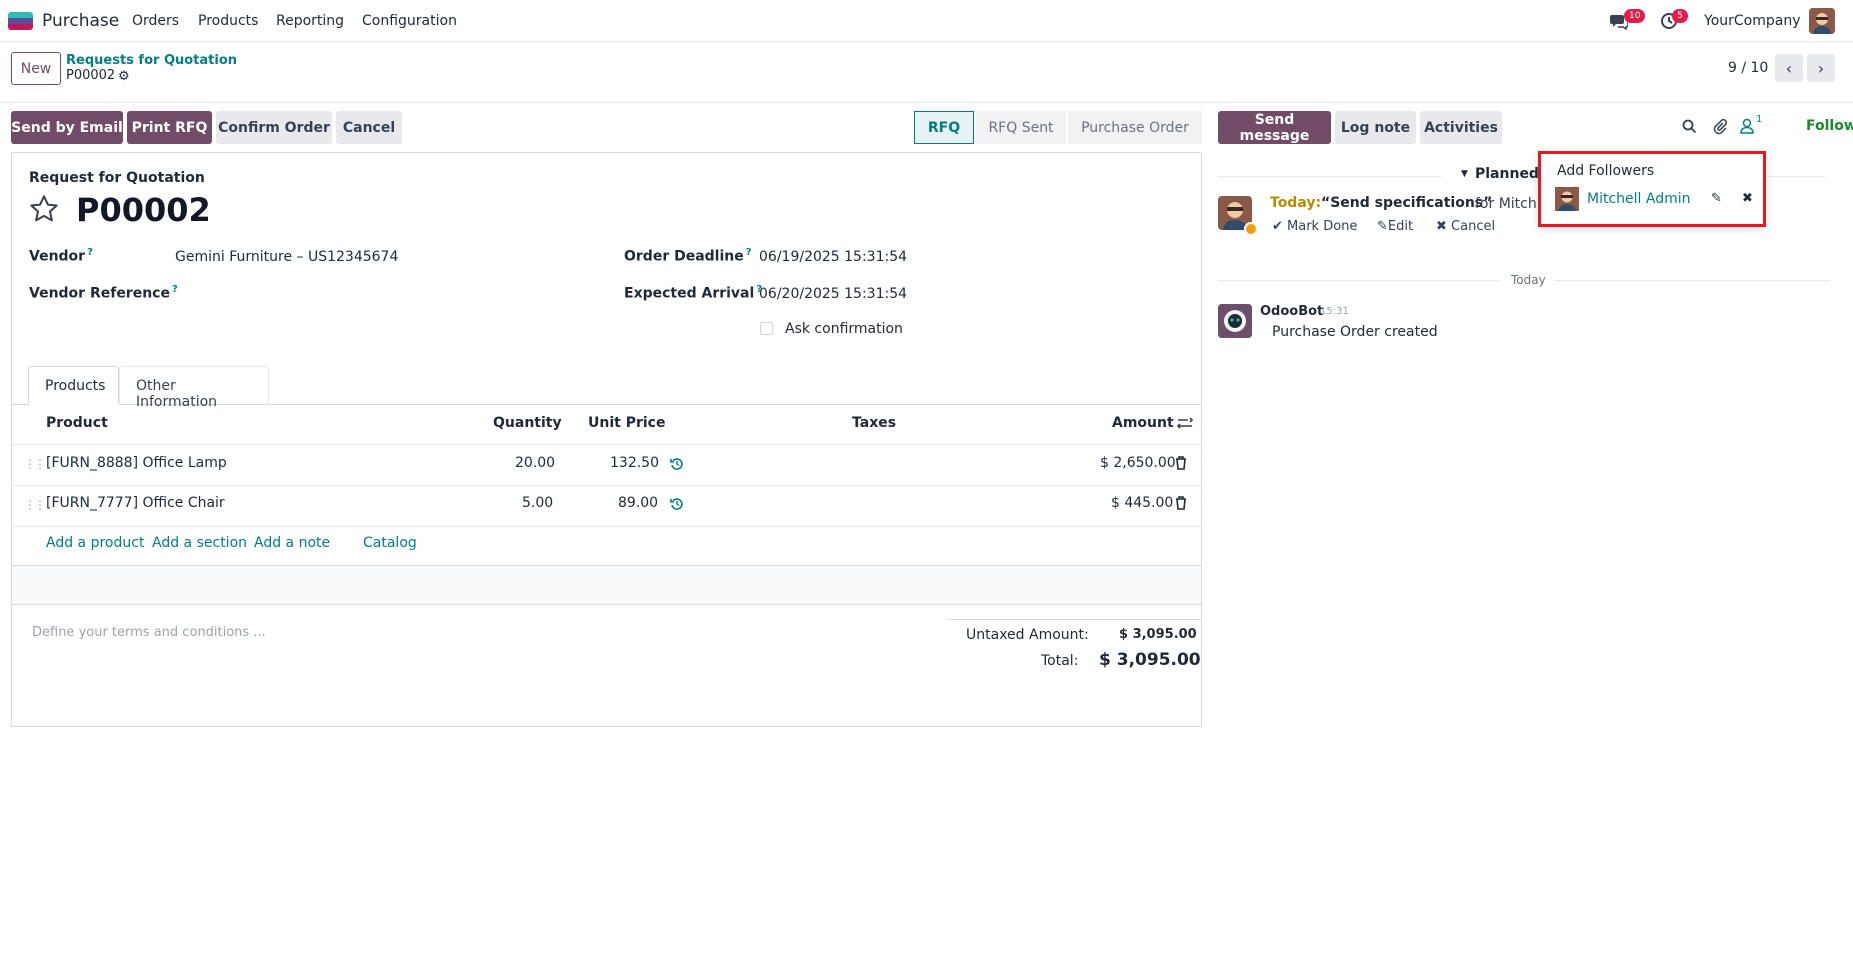  I want to click on row-product: [FURN_7777] Office Chair, so click(135, 503).